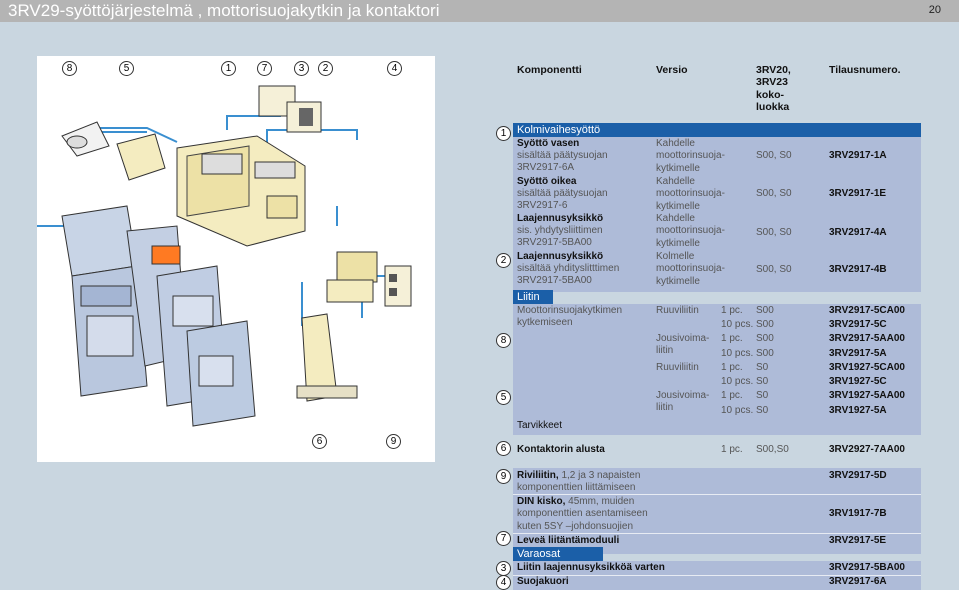 The image size is (959, 590). I want to click on conn-row7-qty: 1 pc., so click(732, 395).